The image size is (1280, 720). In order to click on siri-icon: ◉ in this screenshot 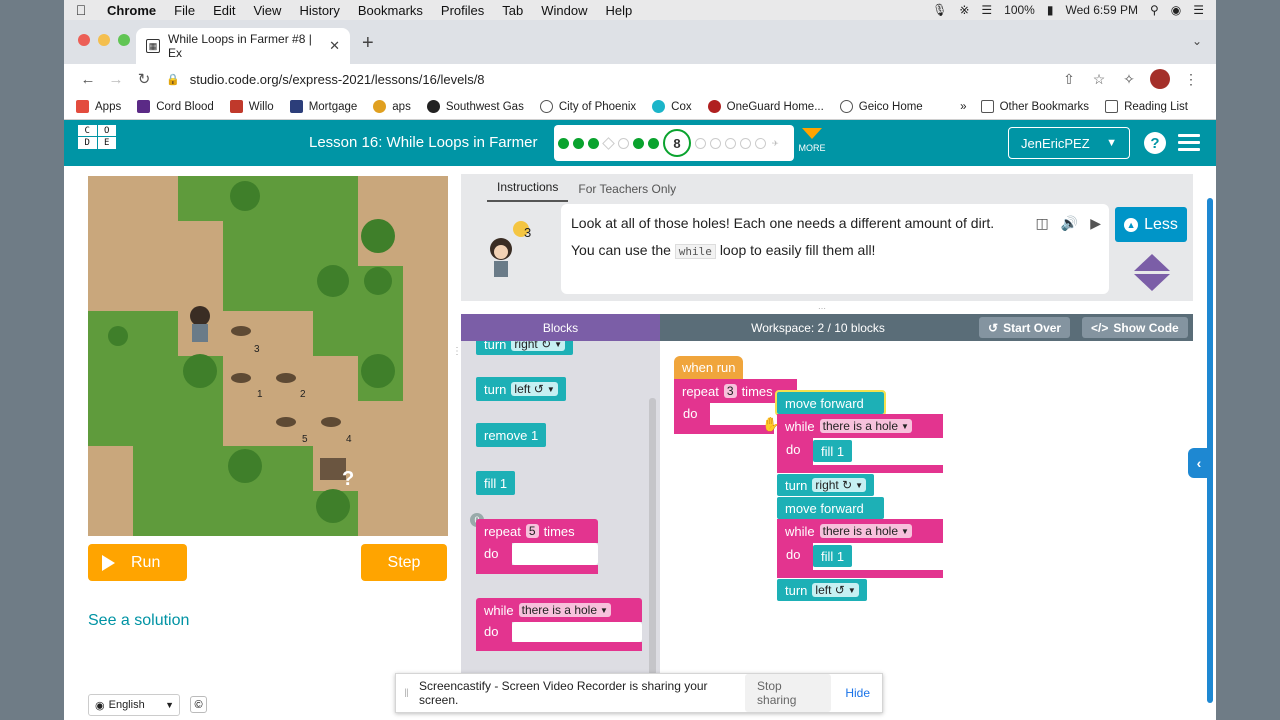, I will do `click(1176, 10)`.